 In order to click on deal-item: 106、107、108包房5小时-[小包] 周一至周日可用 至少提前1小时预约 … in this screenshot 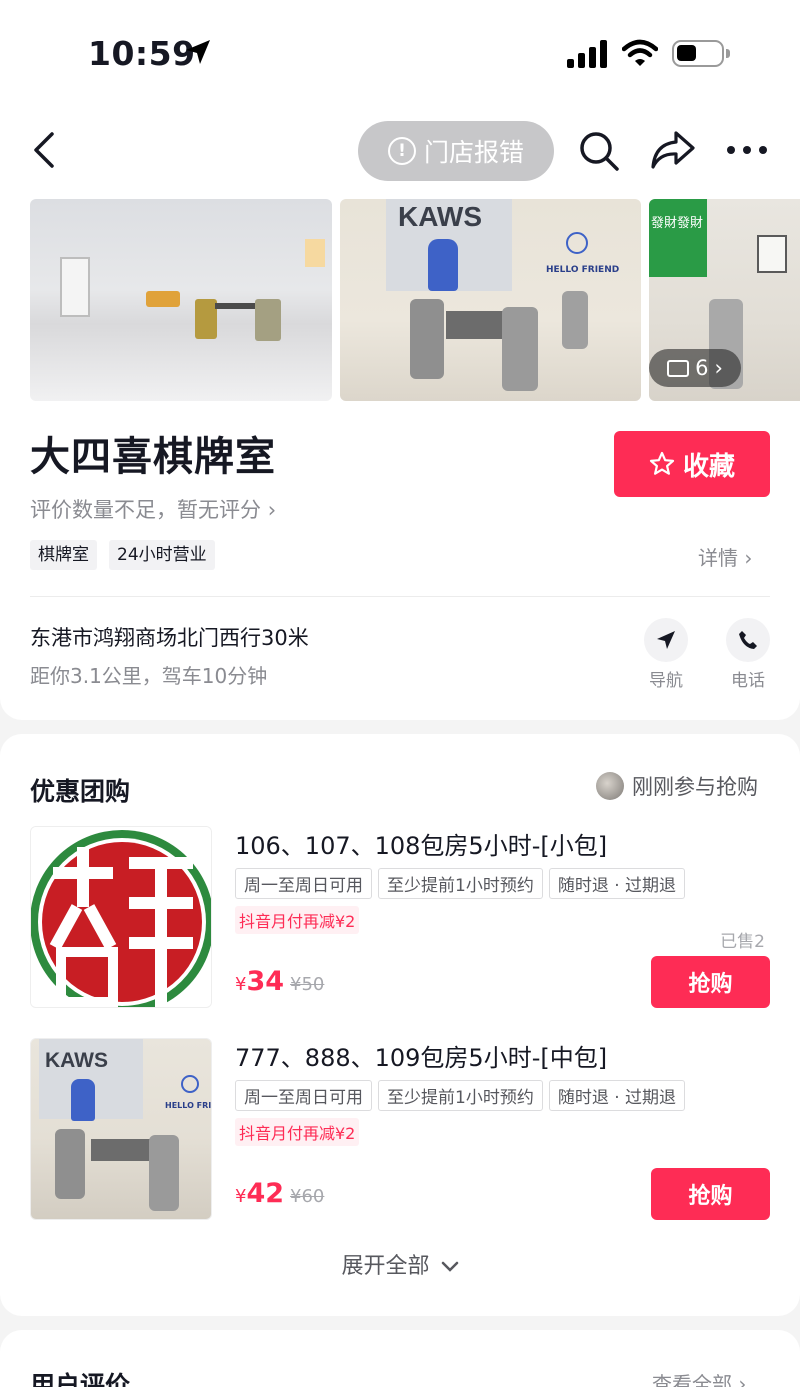, I will do `click(400, 917)`.